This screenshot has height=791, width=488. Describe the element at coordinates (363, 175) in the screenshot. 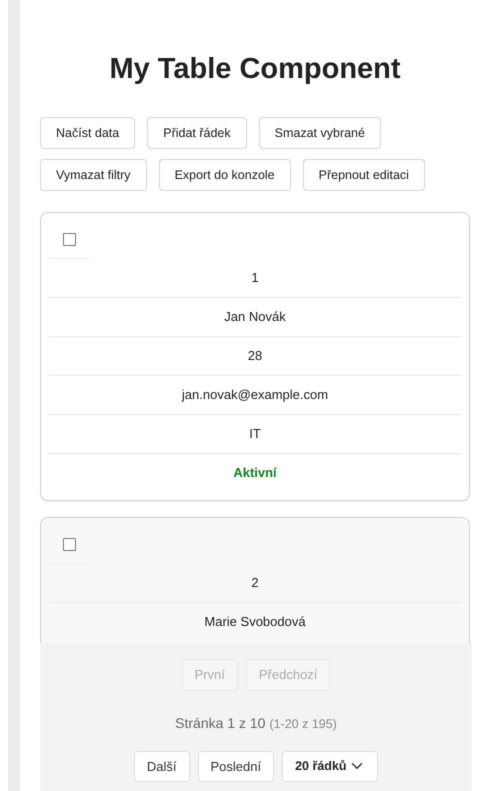

I see `toolbar-button: Přepnout editaci` at that location.